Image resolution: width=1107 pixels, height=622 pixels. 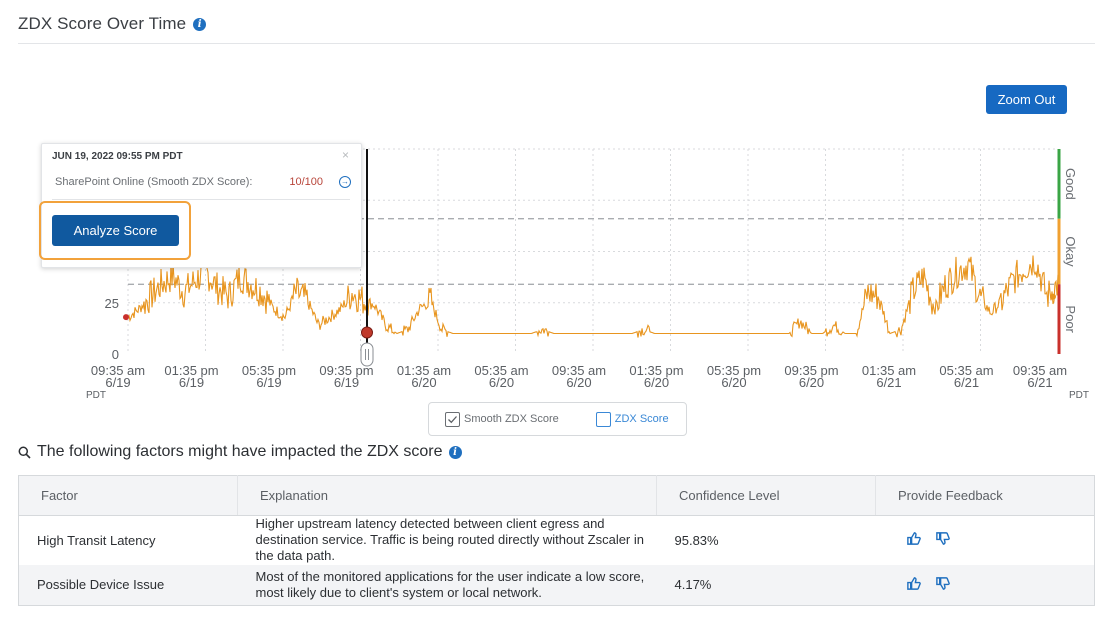 What do you see at coordinates (1053, 296) in the screenshot?
I see `series-end-point` at bounding box center [1053, 296].